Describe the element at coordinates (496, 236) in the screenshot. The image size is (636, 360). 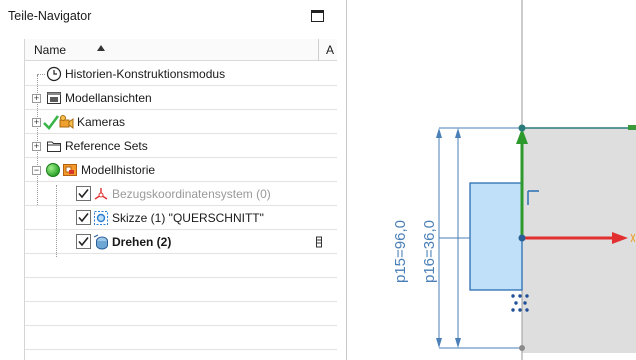
I see `sketch-profile` at that location.